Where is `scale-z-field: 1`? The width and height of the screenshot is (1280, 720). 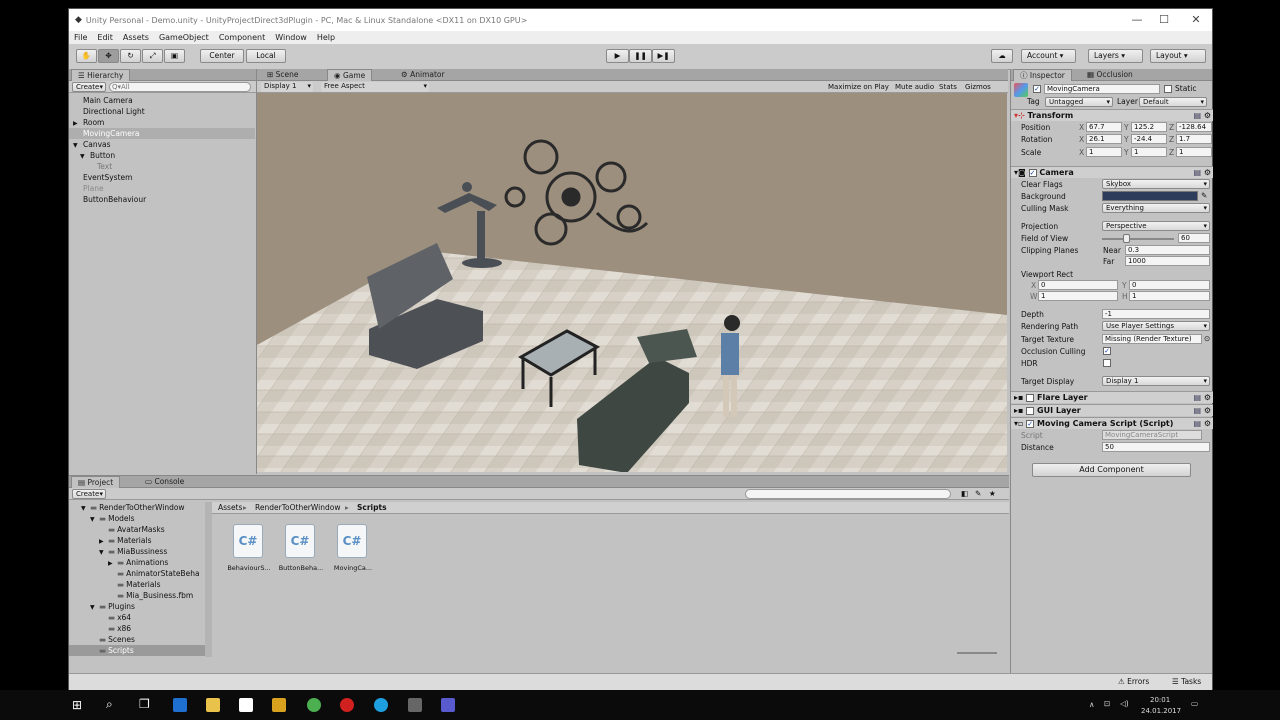 scale-z-field: 1 is located at coordinates (1194, 152).